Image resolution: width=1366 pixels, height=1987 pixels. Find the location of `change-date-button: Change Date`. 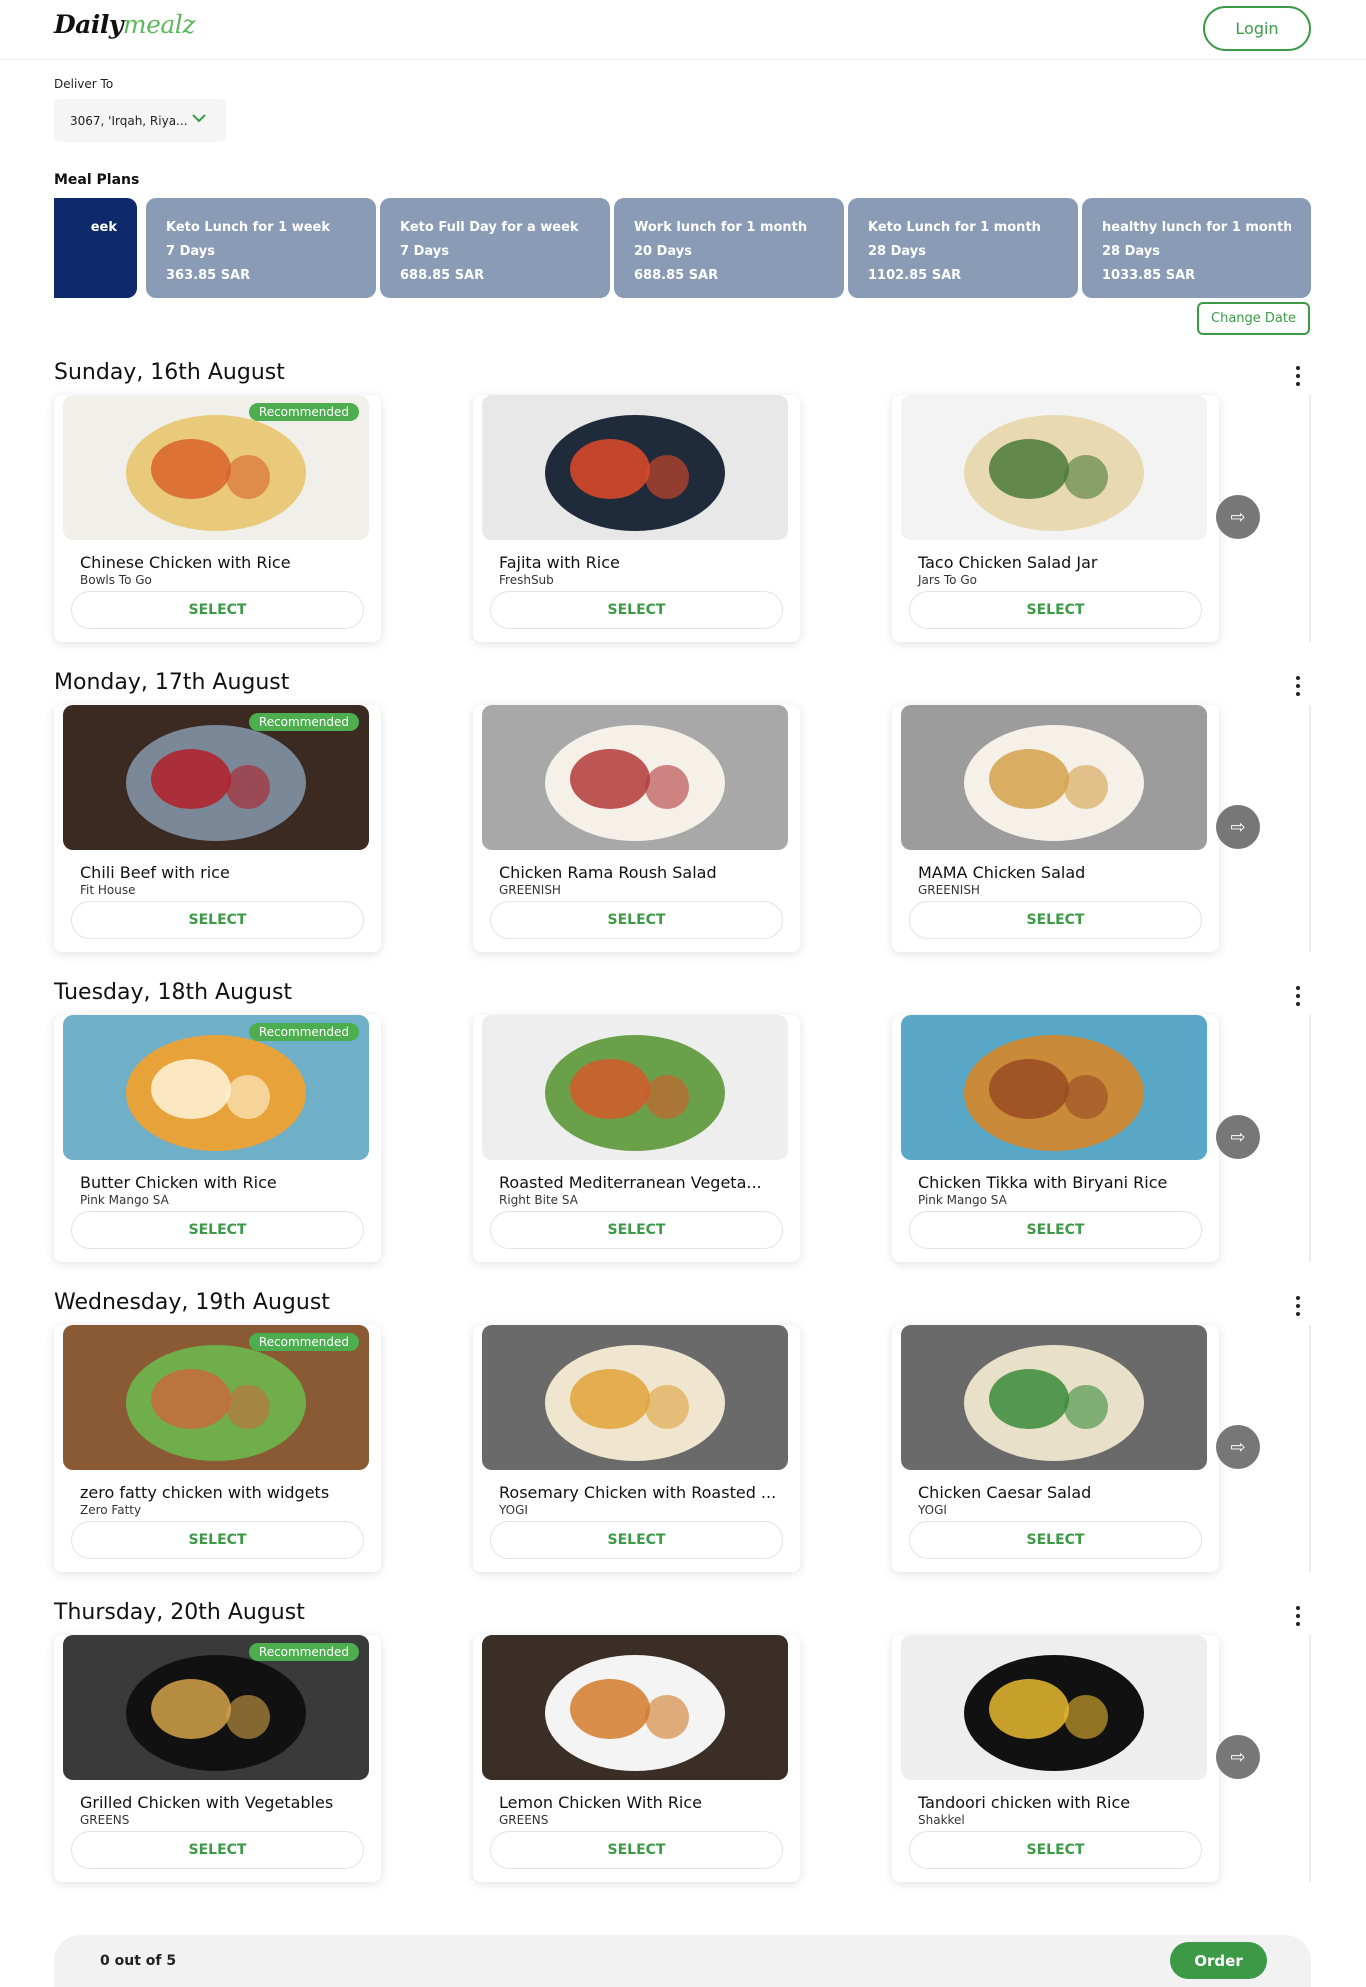

change-date-button: Change Date is located at coordinates (1253, 318).